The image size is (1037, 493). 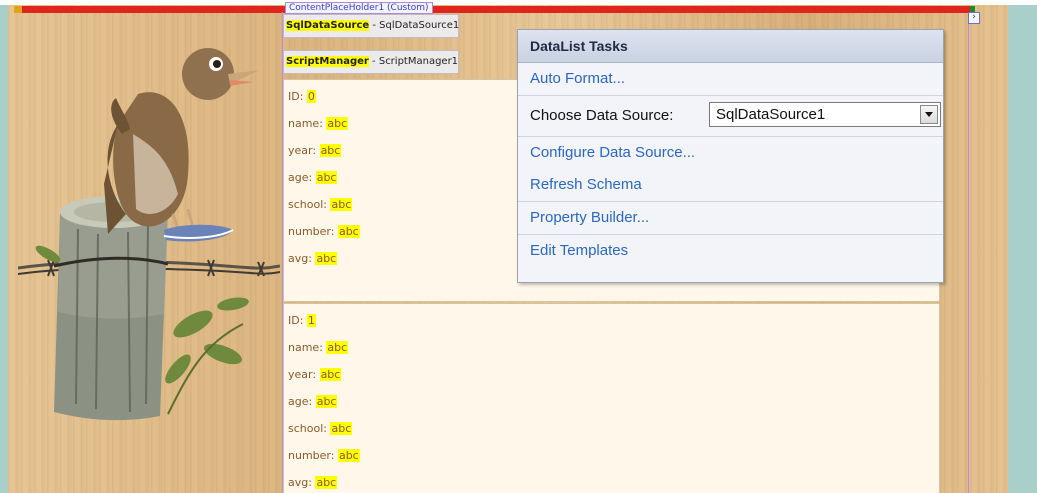 I want to click on scriptmanager-control: ScriptManager - ScriptManager1, so click(x=371, y=62).